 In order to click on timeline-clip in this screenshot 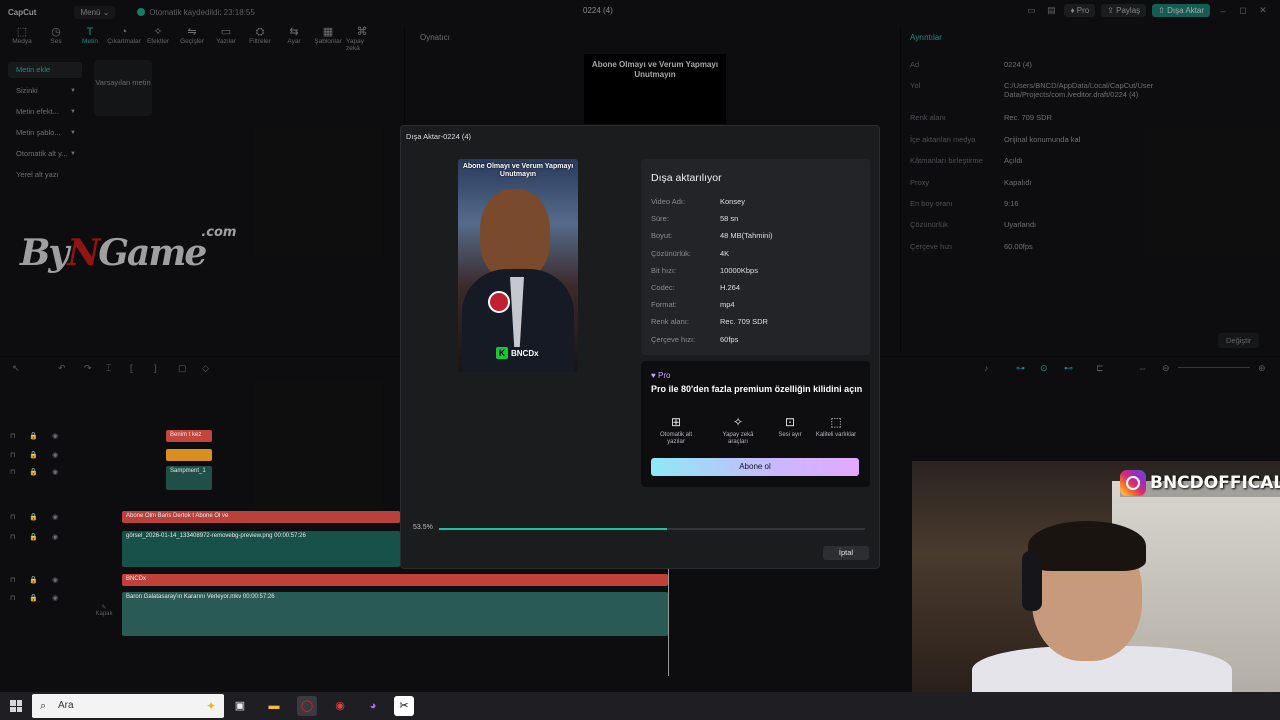, I will do `click(189, 455)`.